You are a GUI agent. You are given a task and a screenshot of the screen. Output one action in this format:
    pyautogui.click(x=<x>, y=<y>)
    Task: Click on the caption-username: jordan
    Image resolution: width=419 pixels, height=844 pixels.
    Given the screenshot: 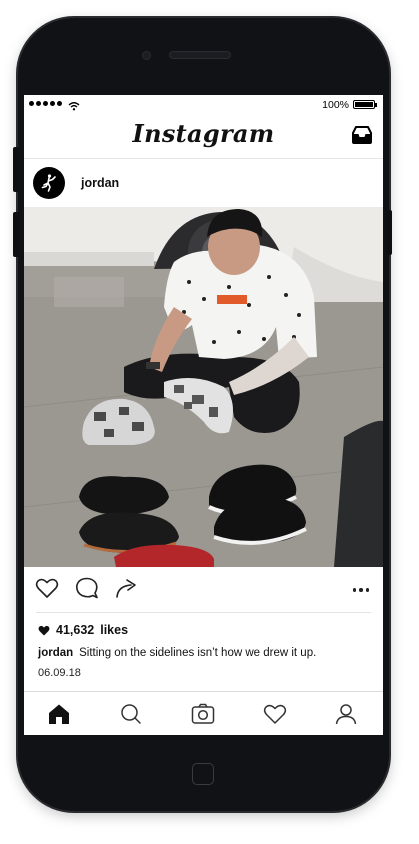 What is the action you would take?
    pyautogui.click(x=55, y=653)
    